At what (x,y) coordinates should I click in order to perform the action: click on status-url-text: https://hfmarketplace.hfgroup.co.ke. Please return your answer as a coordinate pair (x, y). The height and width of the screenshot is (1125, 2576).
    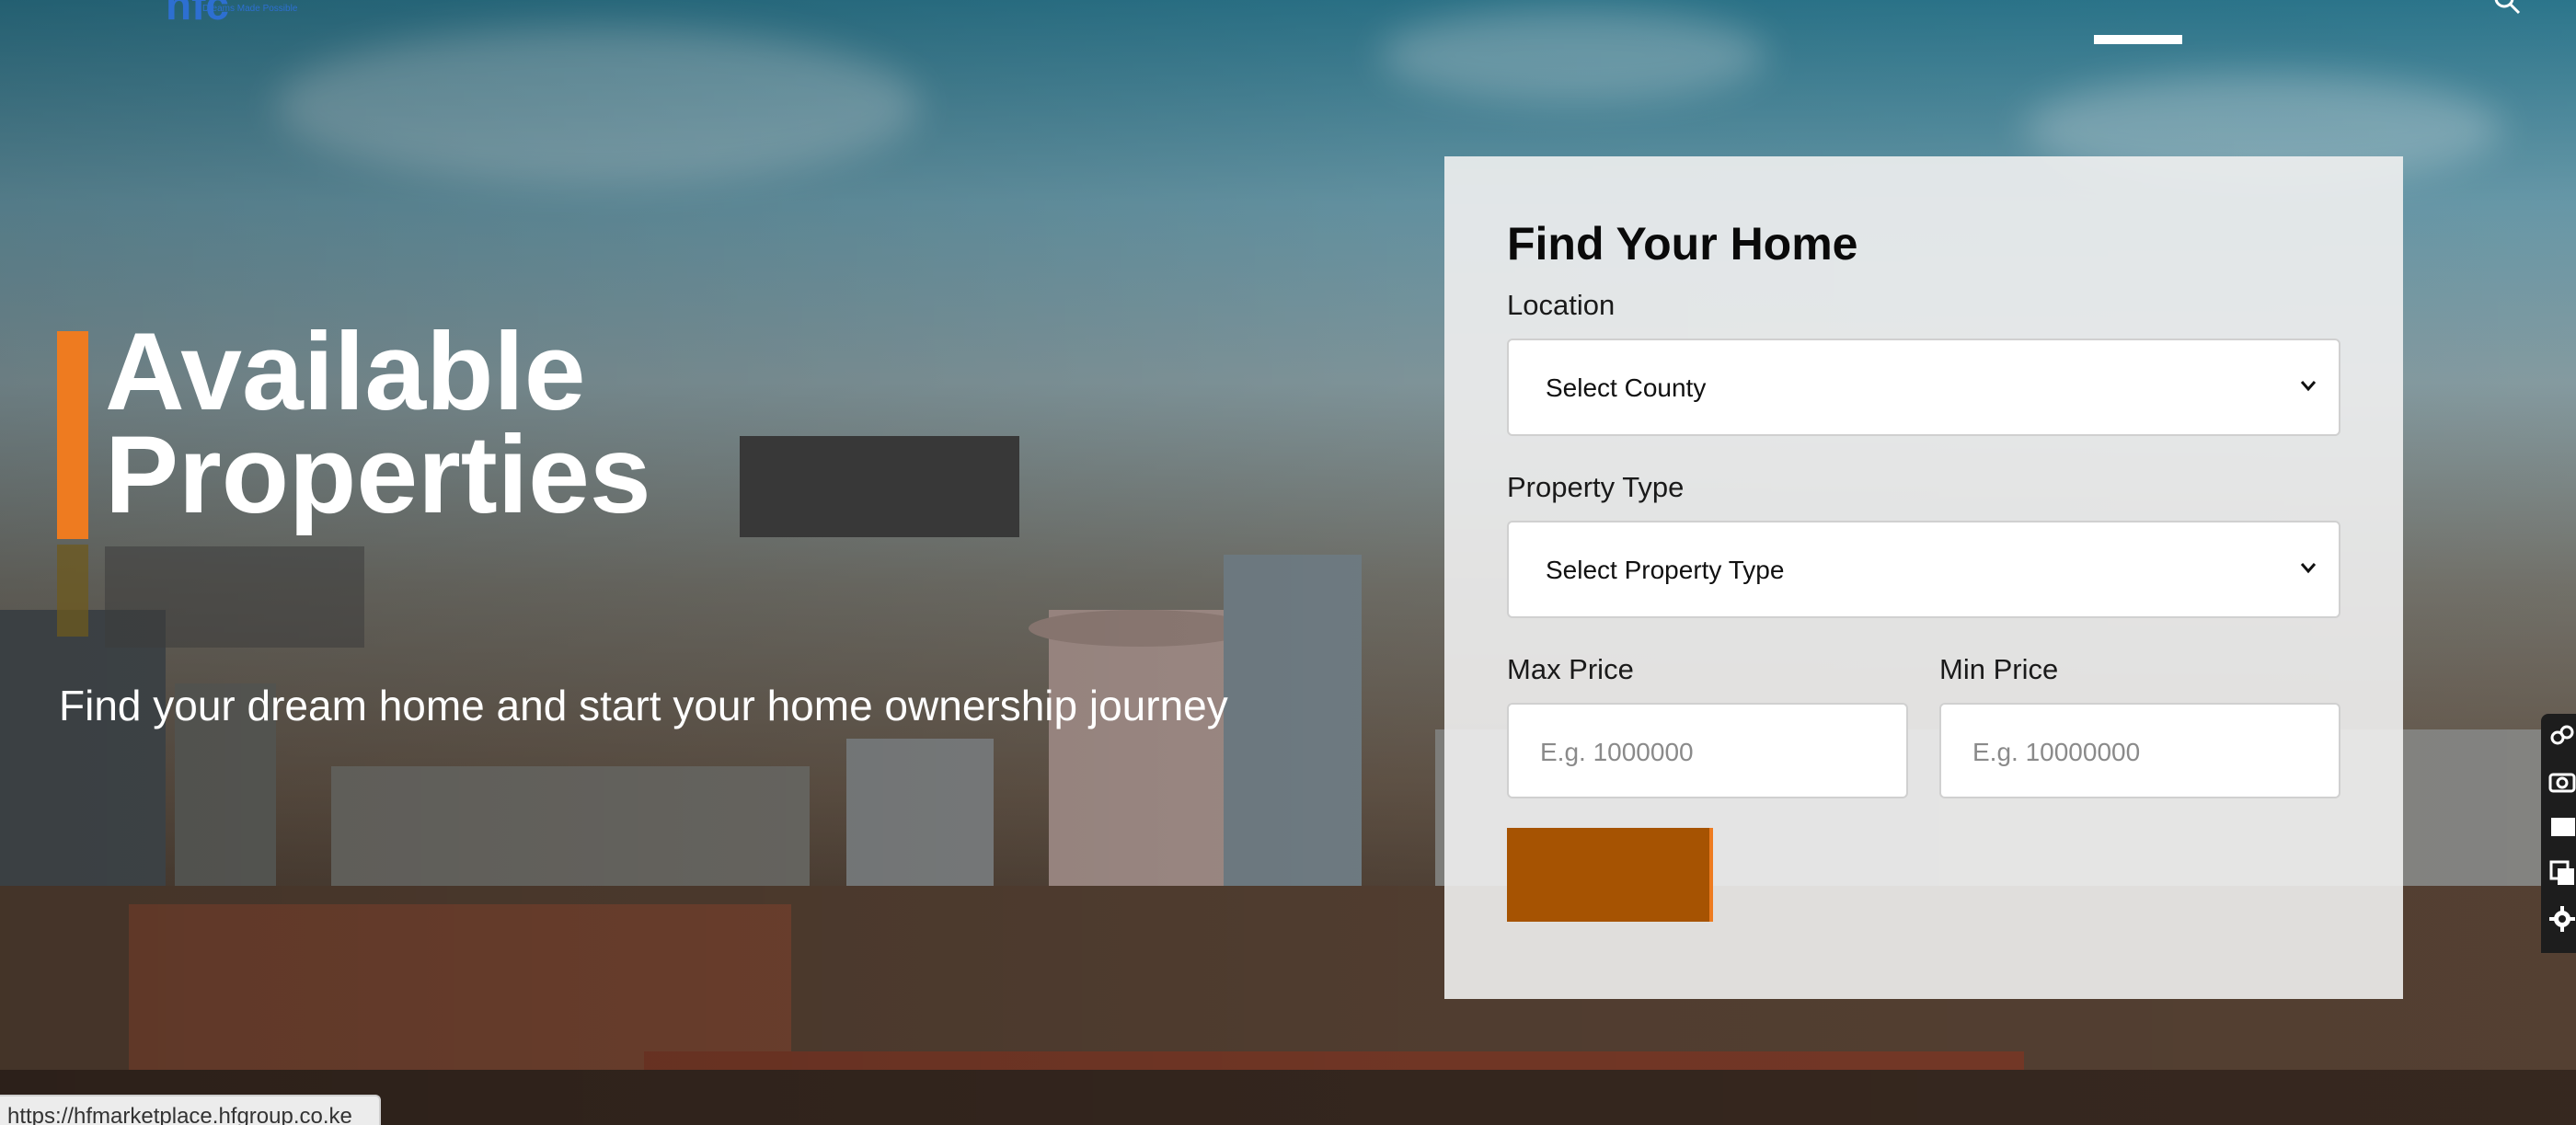
    Looking at the image, I should click on (179, 1114).